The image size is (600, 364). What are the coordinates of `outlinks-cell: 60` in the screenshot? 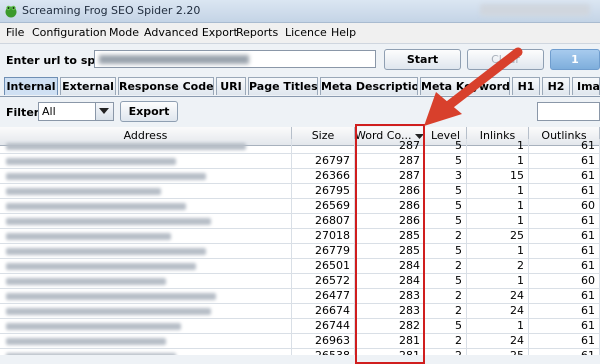 It's located at (564, 206).